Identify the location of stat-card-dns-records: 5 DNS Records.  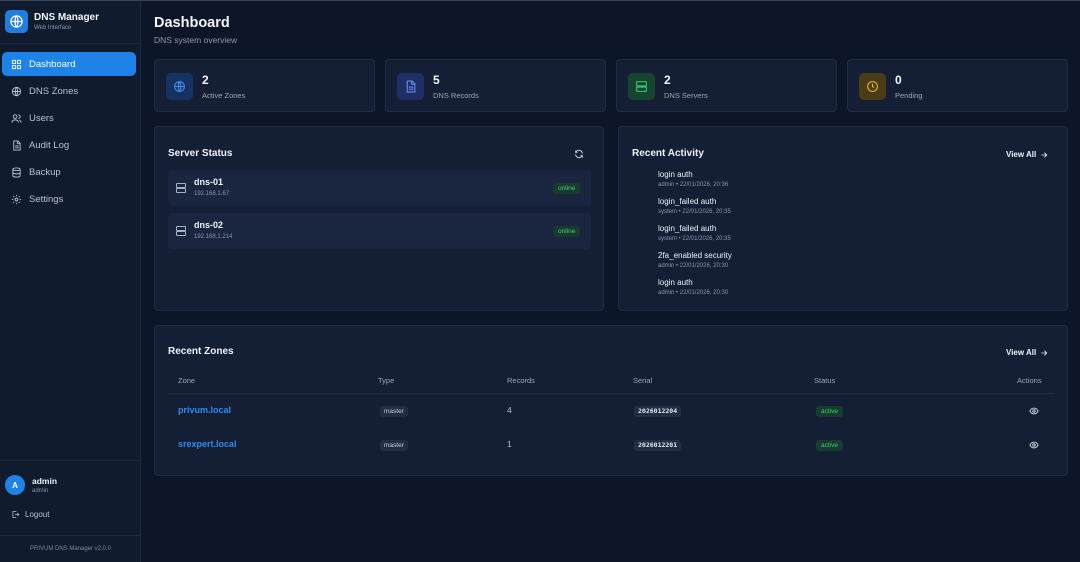
(495, 85).